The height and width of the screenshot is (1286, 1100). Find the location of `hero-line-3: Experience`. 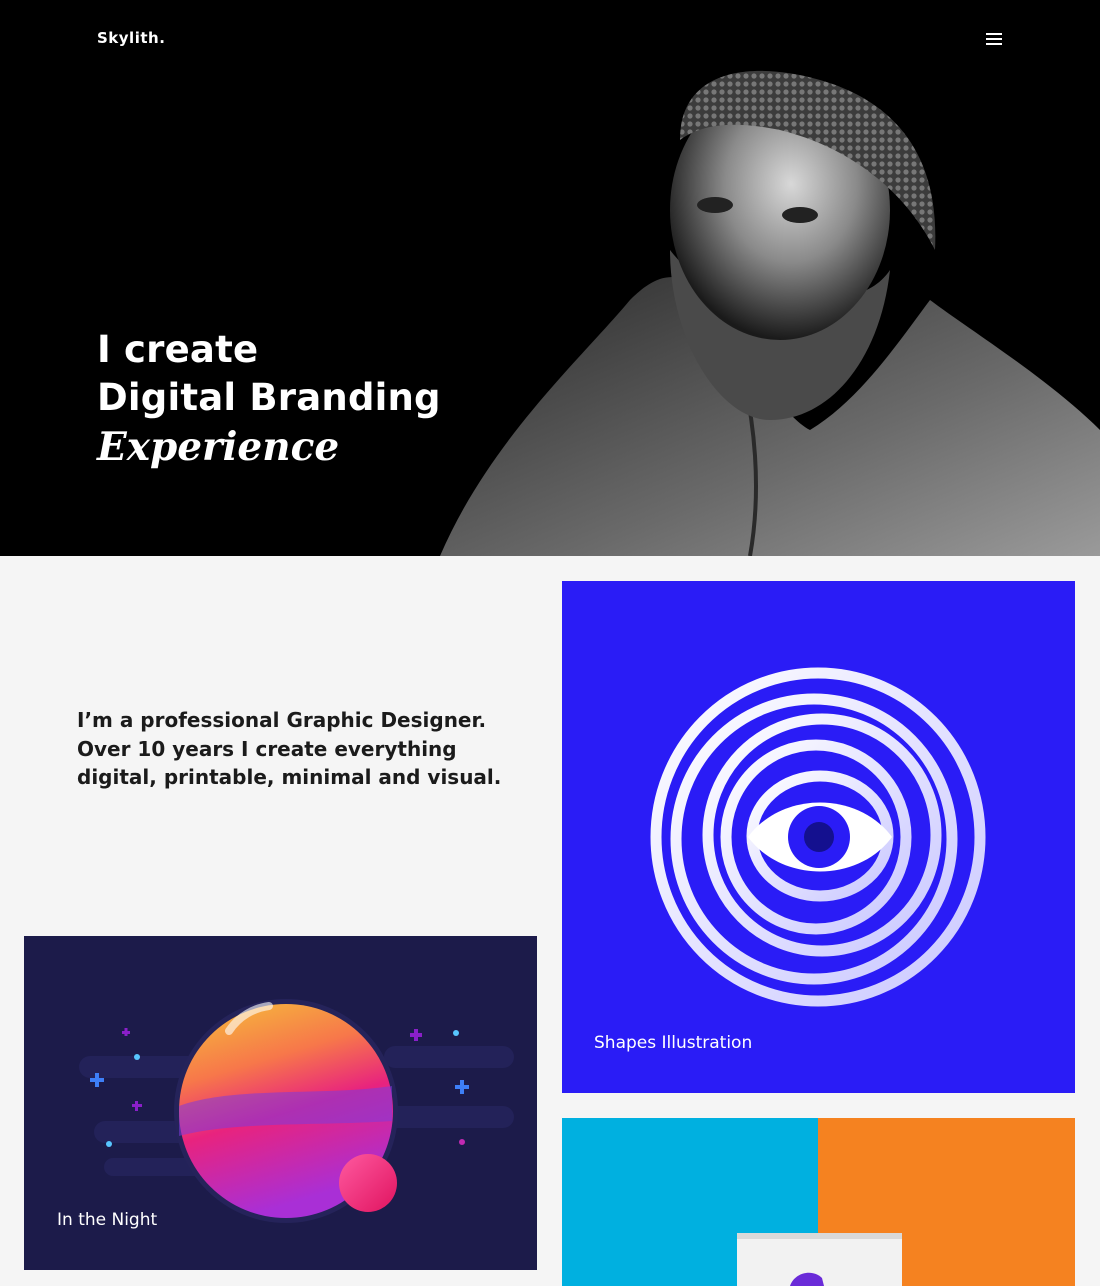

hero-line-3: Experience is located at coordinates (218, 447).